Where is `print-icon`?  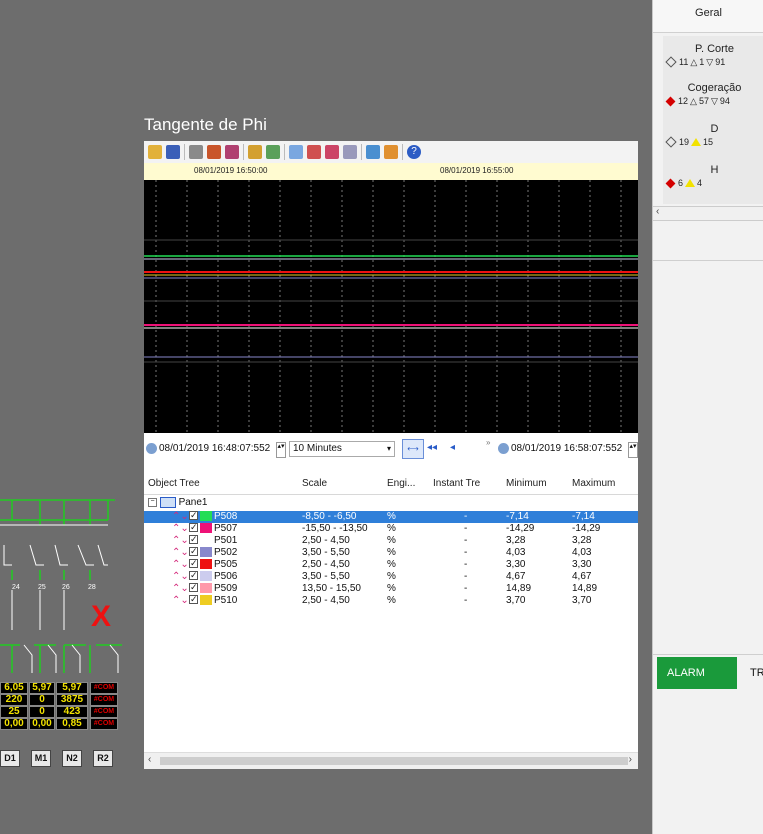 print-icon is located at coordinates (196, 152).